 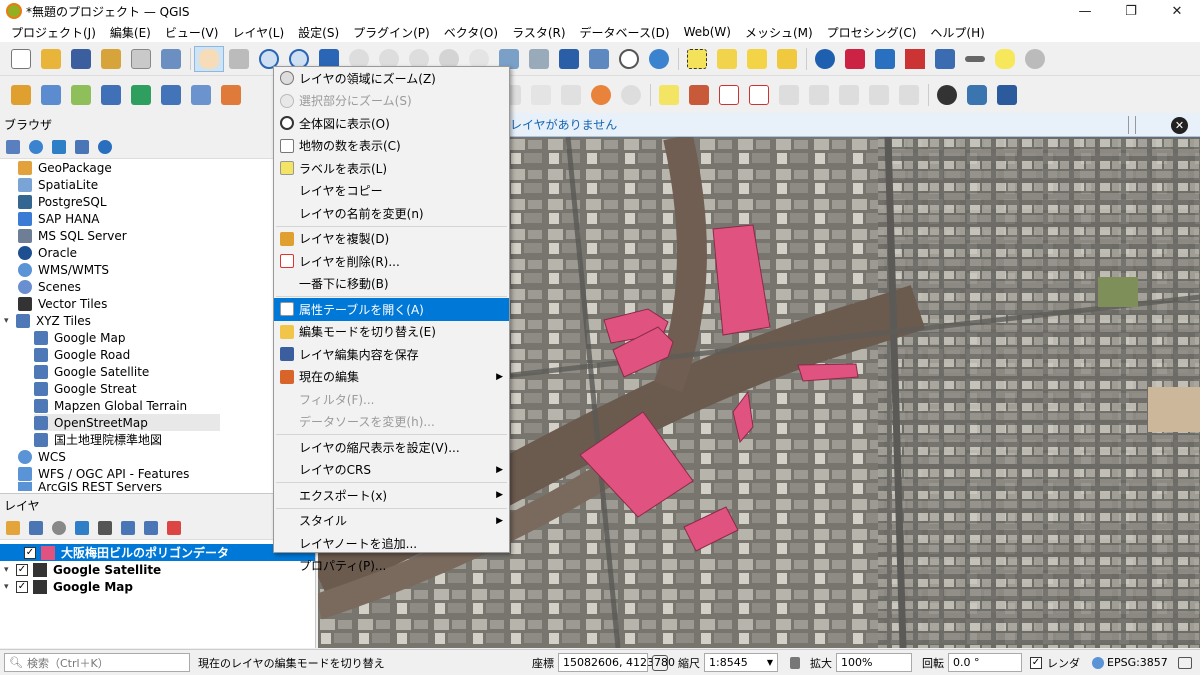 What do you see at coordinates (1179, 125) in the screenshot?
I see `close-message-icon: ✕` at bounding box center [1179, 125].